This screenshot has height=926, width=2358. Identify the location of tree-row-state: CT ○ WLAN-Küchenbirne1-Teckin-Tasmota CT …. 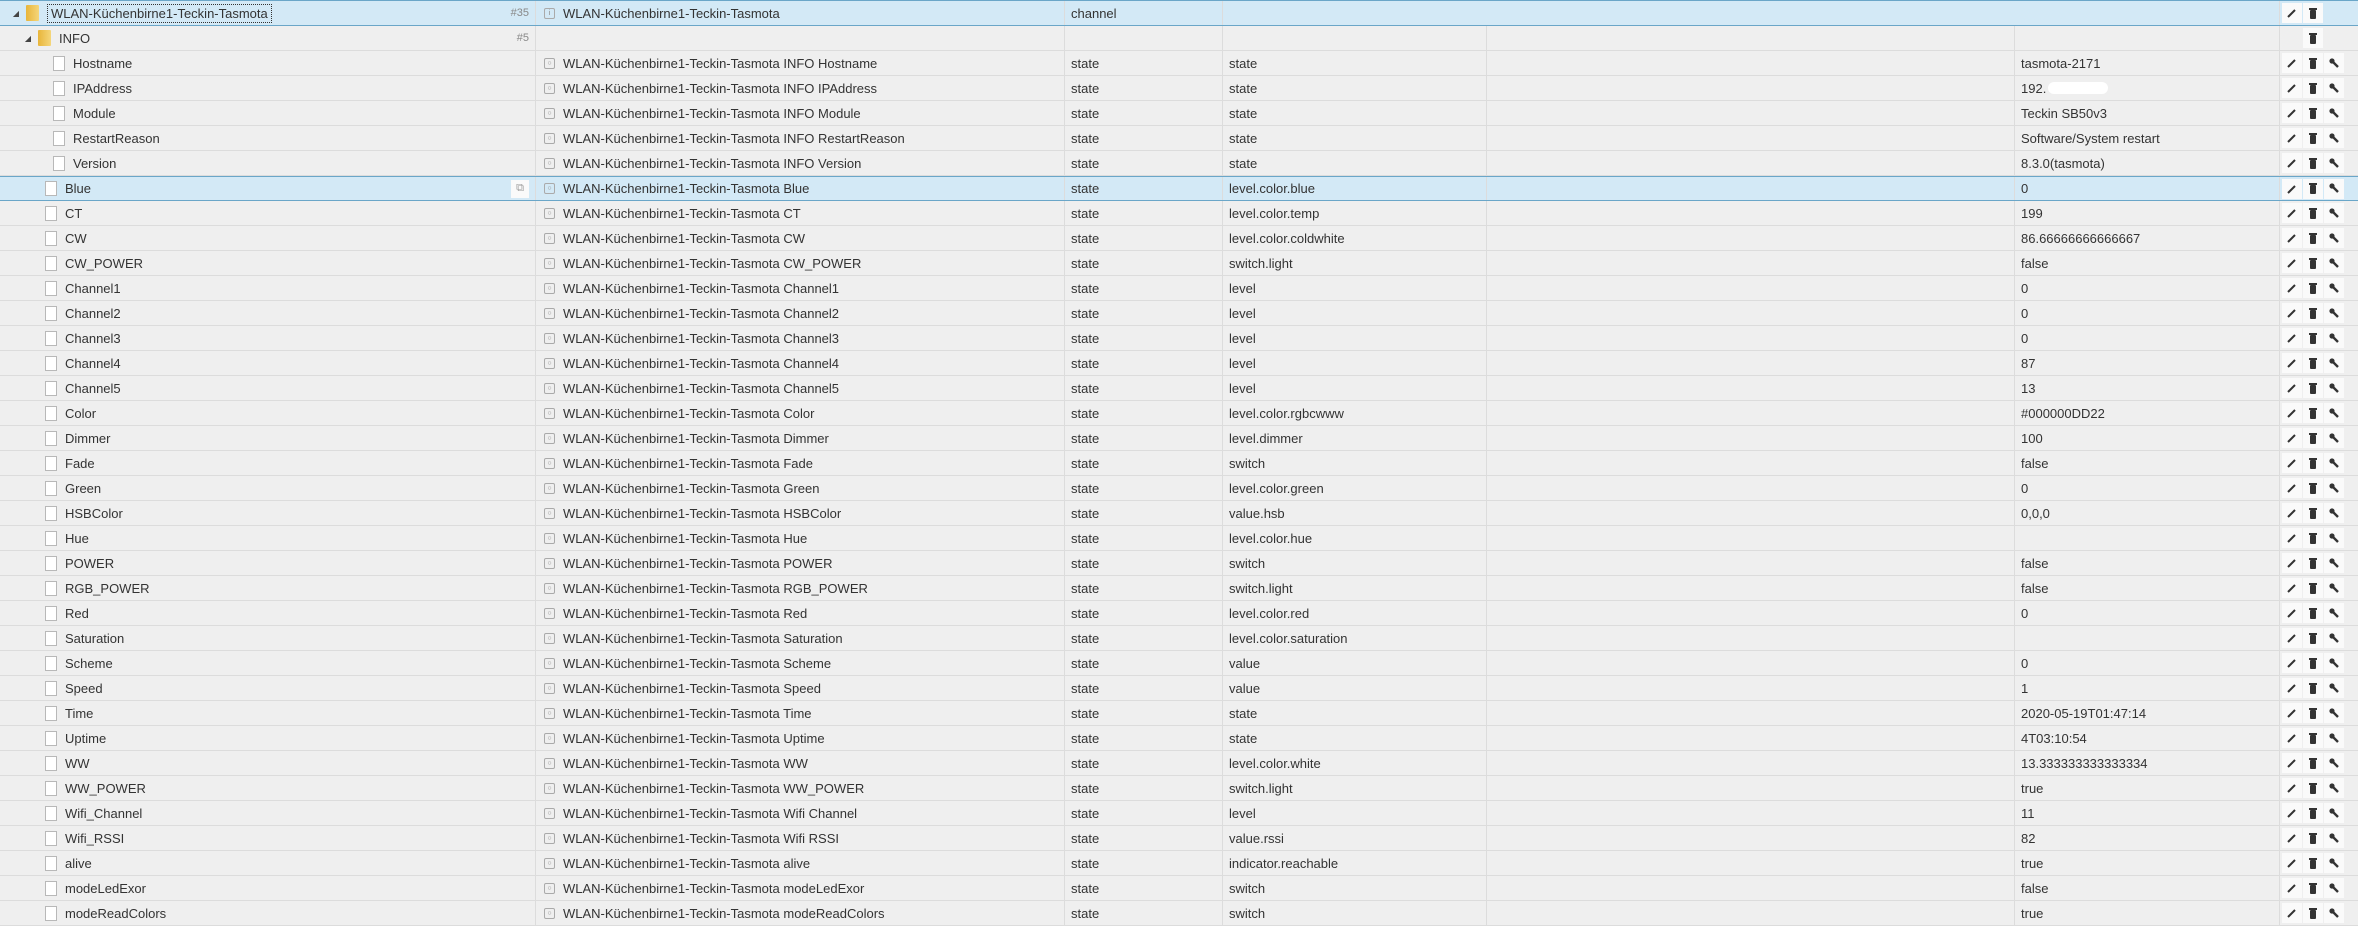
(1179, 213).